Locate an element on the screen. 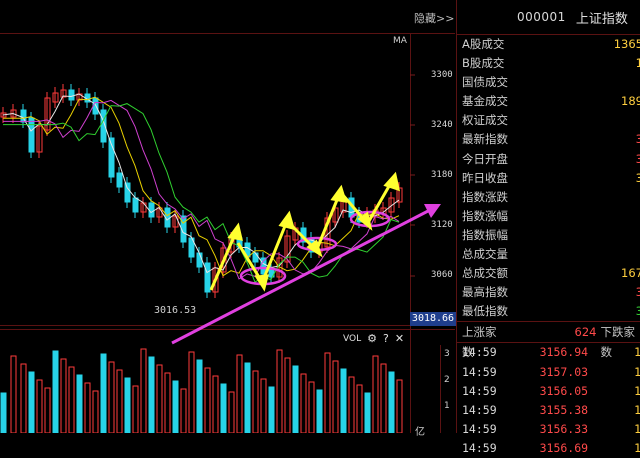 This screenshot has width=640, height=458. info-row-label: 权证成交 is located at coordinates (485, 120).